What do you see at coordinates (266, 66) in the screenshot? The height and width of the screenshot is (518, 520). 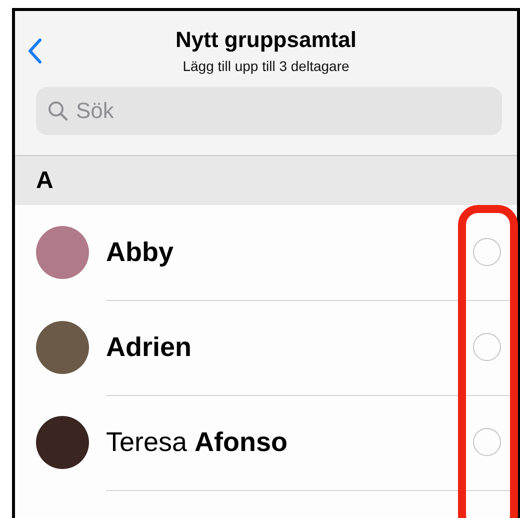 I see `screen-subtitle: Lägg till upp till 3 deltagare` at bounding box center [266, 66].